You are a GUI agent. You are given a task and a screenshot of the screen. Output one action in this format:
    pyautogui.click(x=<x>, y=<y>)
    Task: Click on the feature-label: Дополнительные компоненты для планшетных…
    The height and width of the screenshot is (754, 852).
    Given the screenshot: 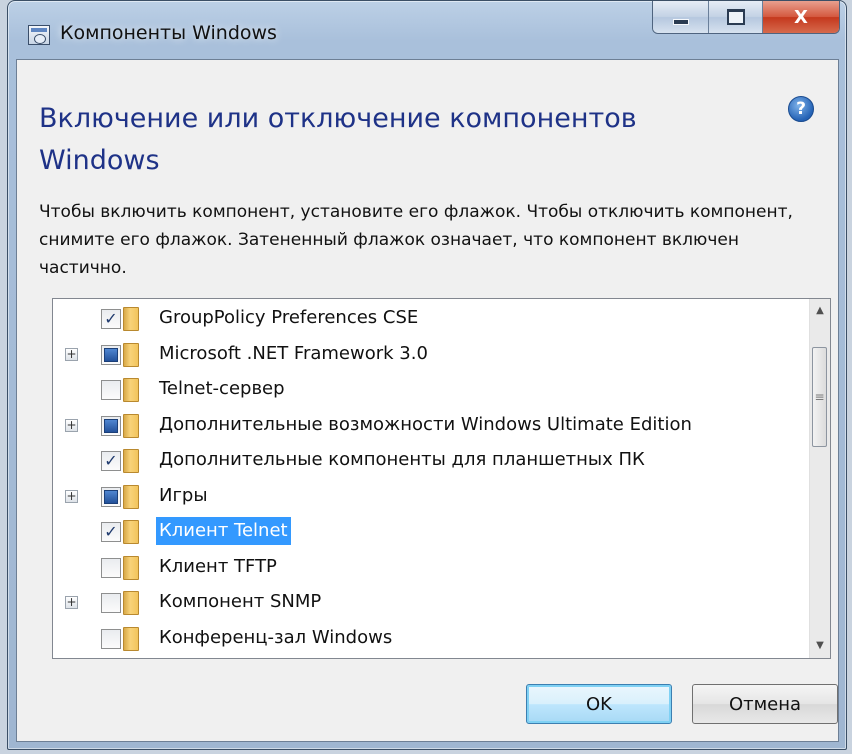 What is the action you would take?
    pyautogui.click(x=402, y=460)
    